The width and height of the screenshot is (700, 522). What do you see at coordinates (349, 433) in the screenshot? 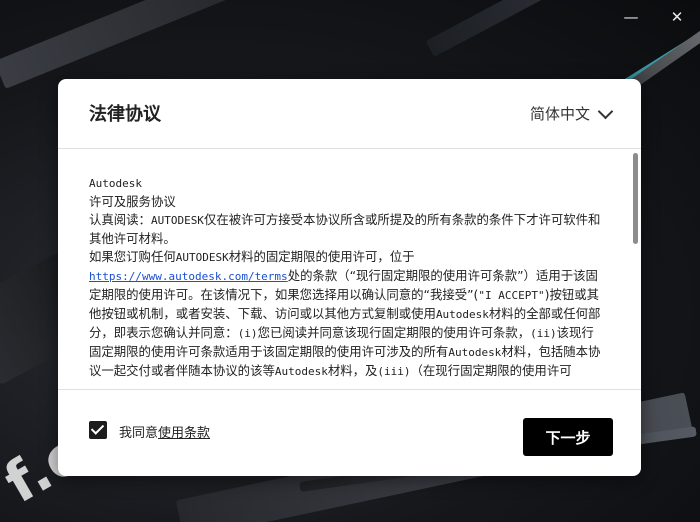
I see `dialog-footer: 我同意使用条款 下一步` at bounding box center [349, 433].